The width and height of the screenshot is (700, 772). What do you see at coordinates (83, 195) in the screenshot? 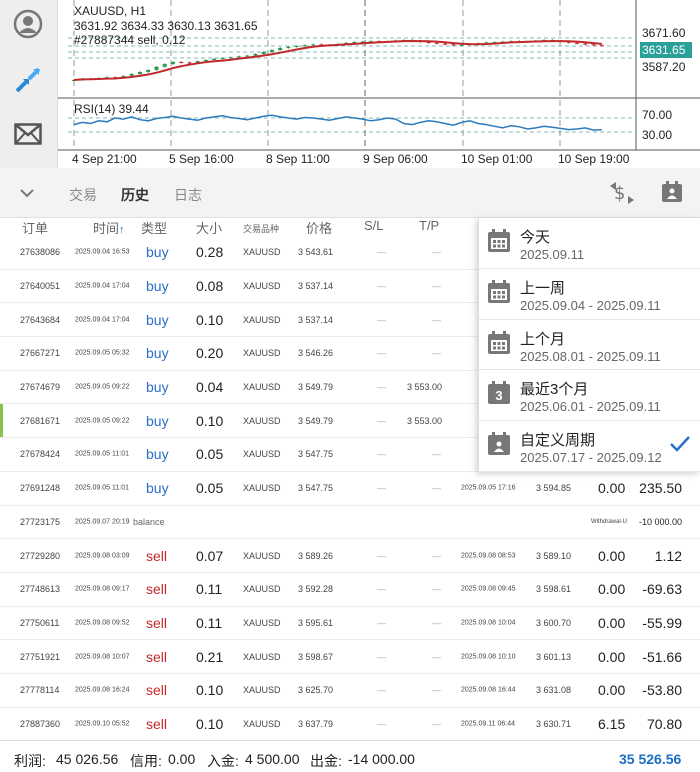
I see `tab-trade: 交易` at bounding box center [83, 195].